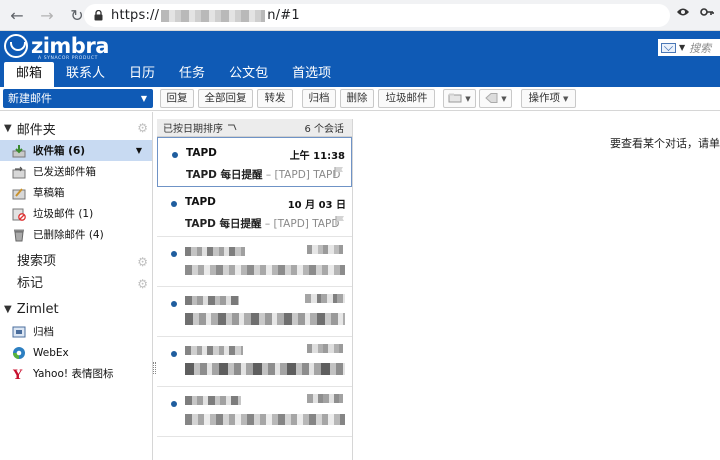  I want to click on junk-icon, so click(19, 214).